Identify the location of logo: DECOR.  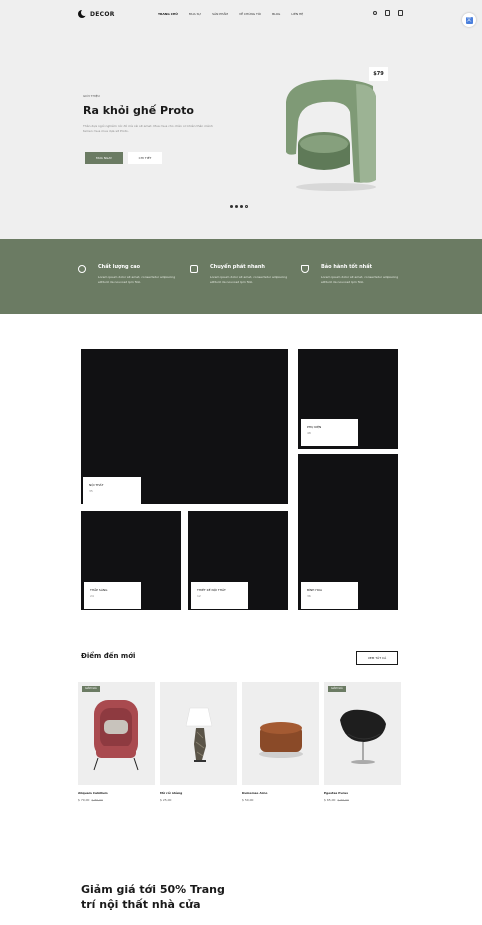
(96, 13).